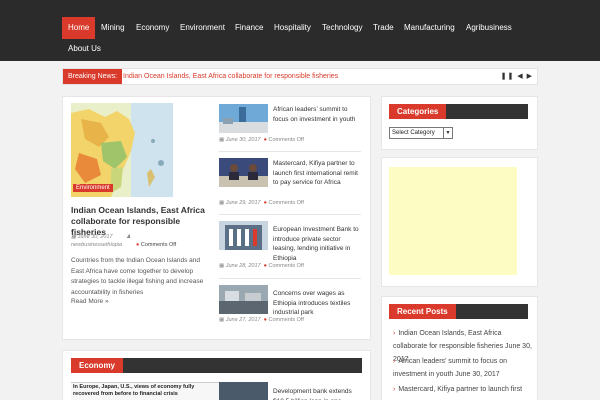  I want to click on nav-technology: Technology, so click(342, 28).